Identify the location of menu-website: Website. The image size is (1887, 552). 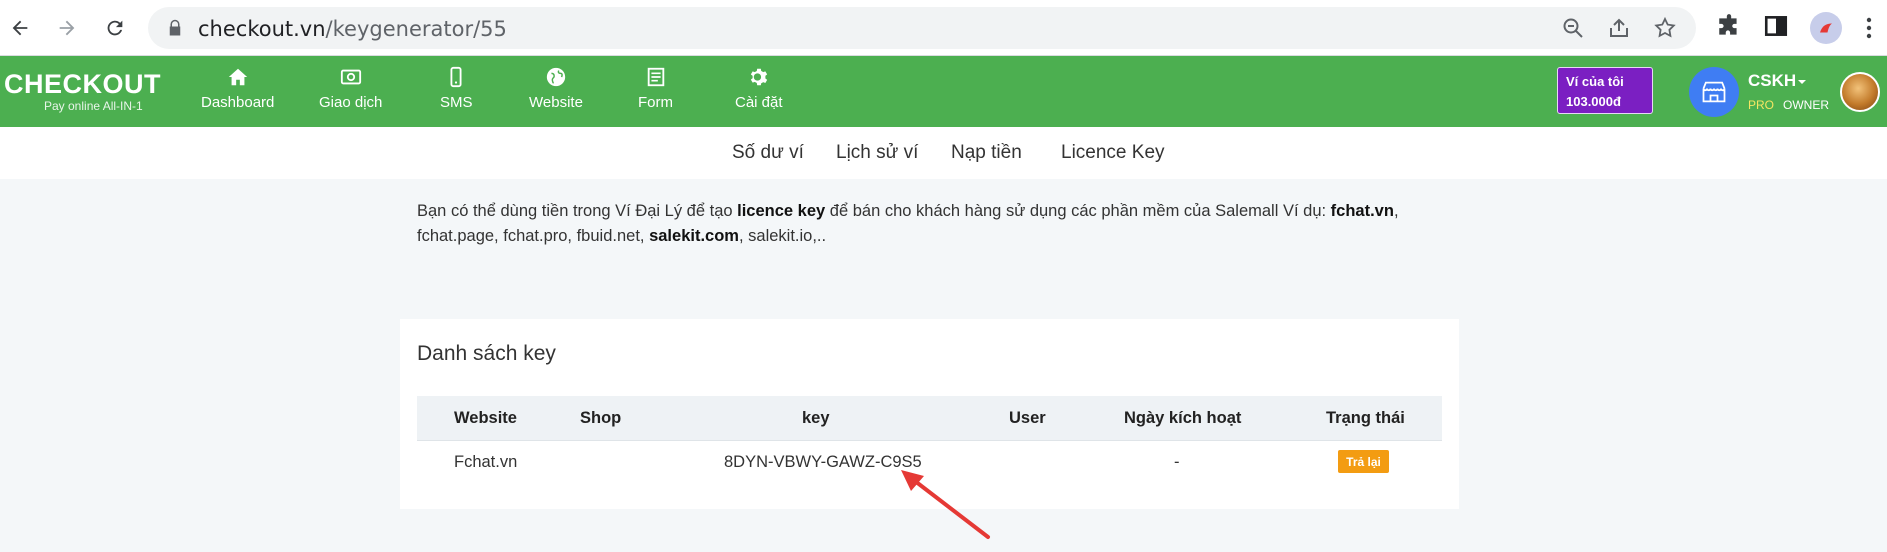
(556, 88).